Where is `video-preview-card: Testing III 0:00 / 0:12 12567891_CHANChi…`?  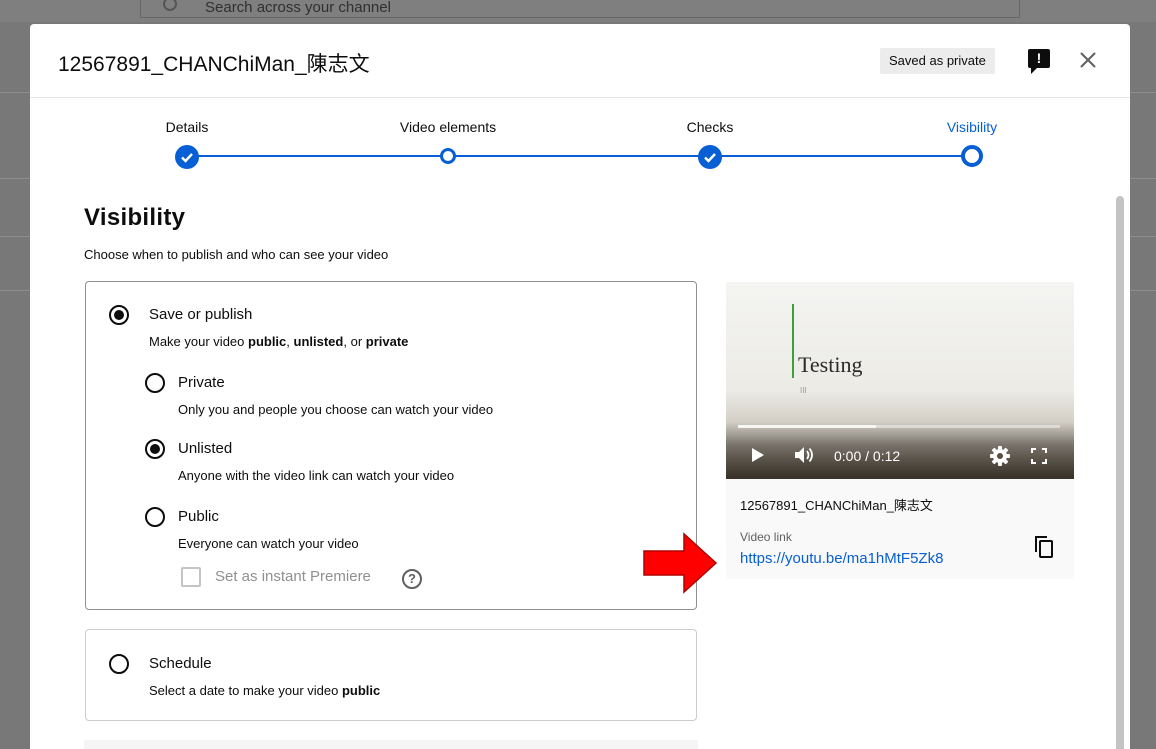
video-preview-card: Testing III 0:00 / 0:12 12567891_CHANChi… is located at coordinates (900, 430).